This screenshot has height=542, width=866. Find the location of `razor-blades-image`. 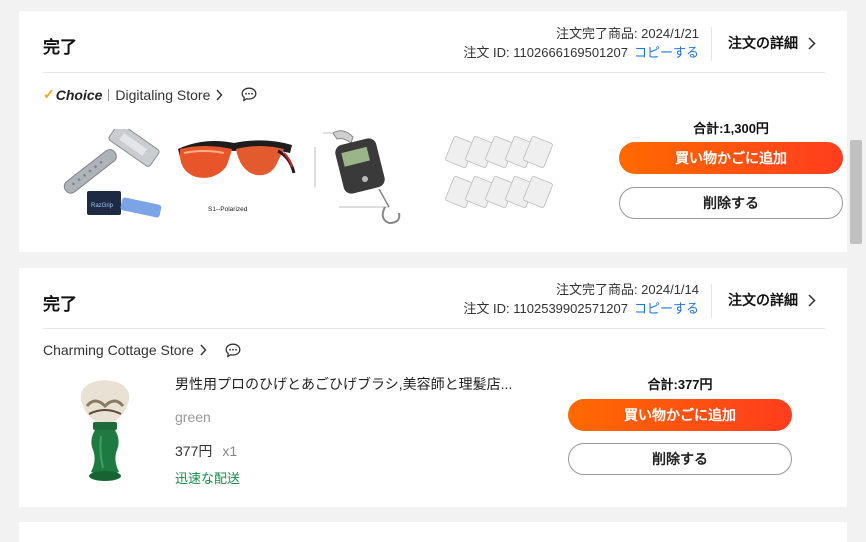

razor-blades-image is located at coordinates (499, 175).